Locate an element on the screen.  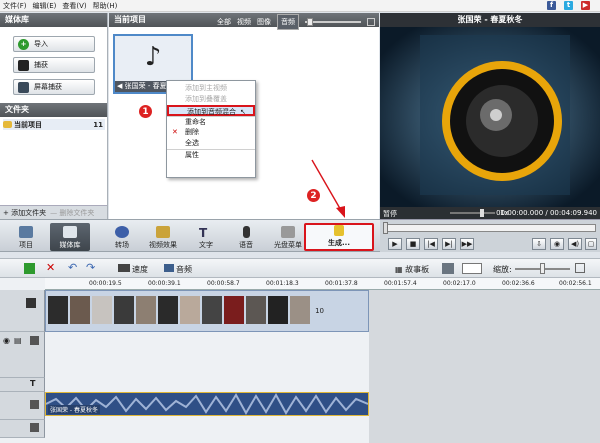
redo-icon: ↷ is located at coordinates (90, 267).